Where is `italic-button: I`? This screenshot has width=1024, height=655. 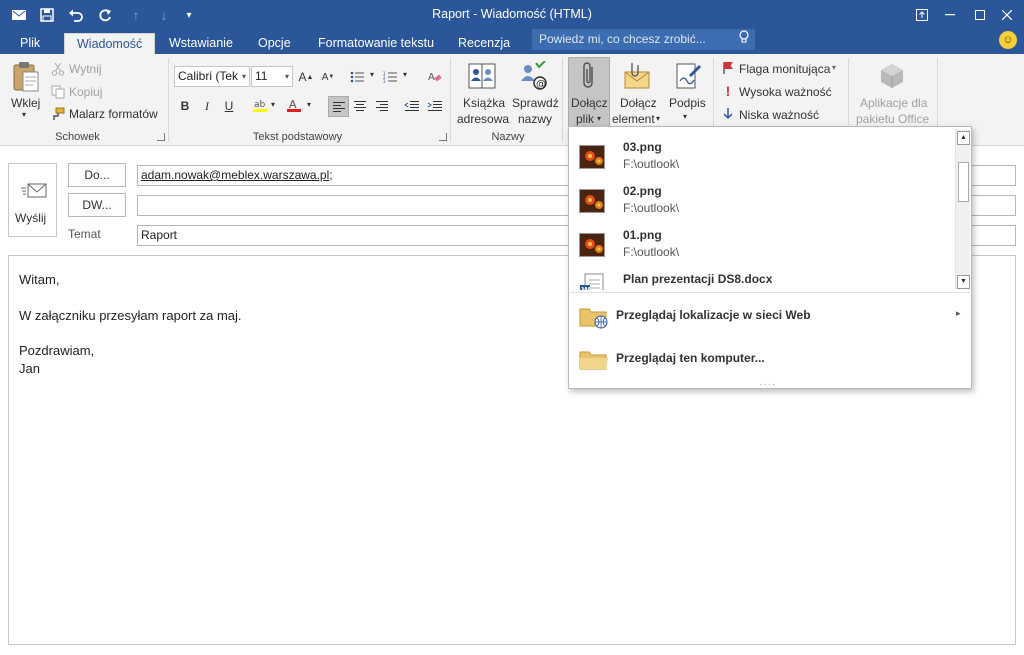 italic-button: I is located at coordinates (207, 106).